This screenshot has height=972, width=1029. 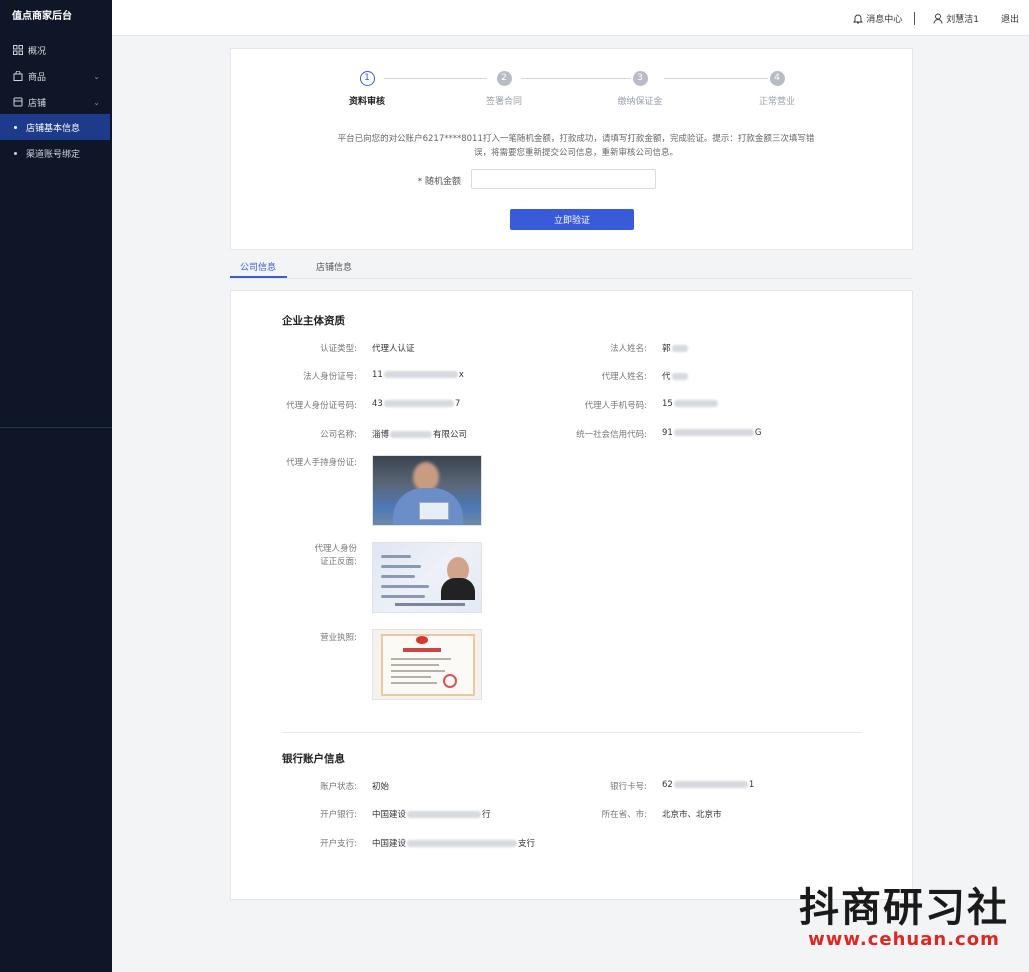 I want to click on cert-type-value: 代理人认证, so click(x=393, y=349).